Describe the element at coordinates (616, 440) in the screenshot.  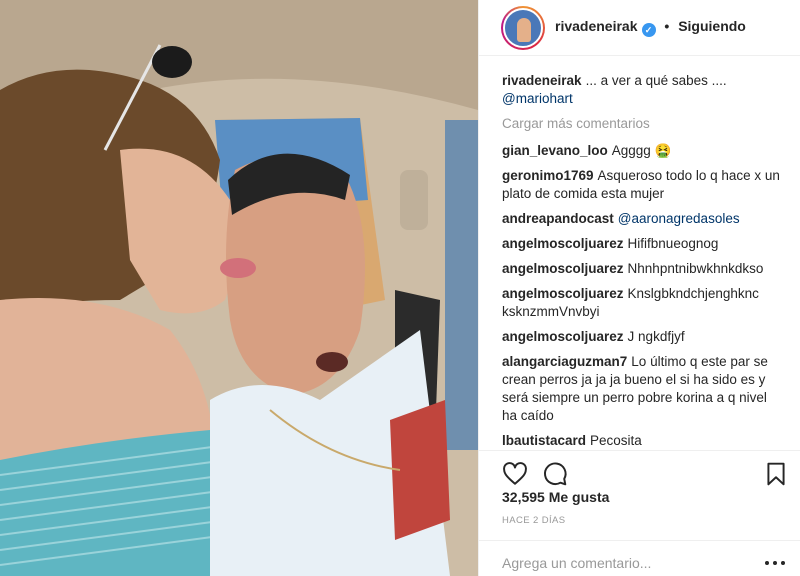
I see `comment-text: Pecosita` at that location.